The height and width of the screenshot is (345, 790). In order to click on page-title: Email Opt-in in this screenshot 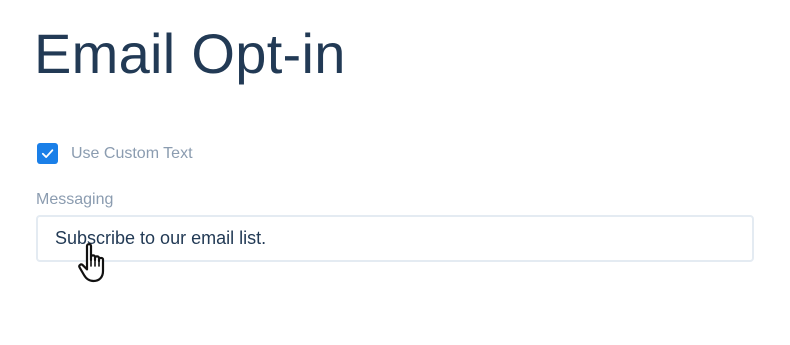, I will do `click(190, 53)`.